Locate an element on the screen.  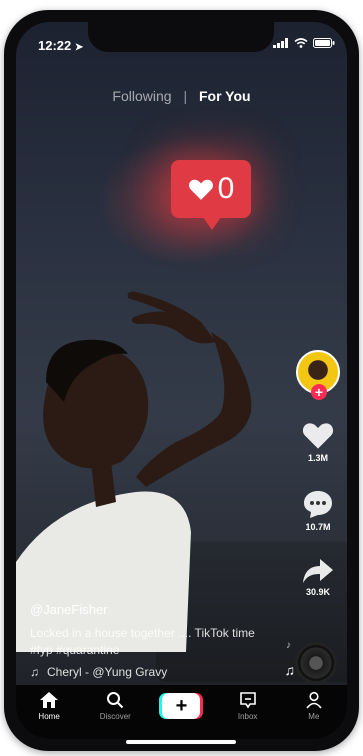
nav-discover: Discover is located at coordinates (115, 706).